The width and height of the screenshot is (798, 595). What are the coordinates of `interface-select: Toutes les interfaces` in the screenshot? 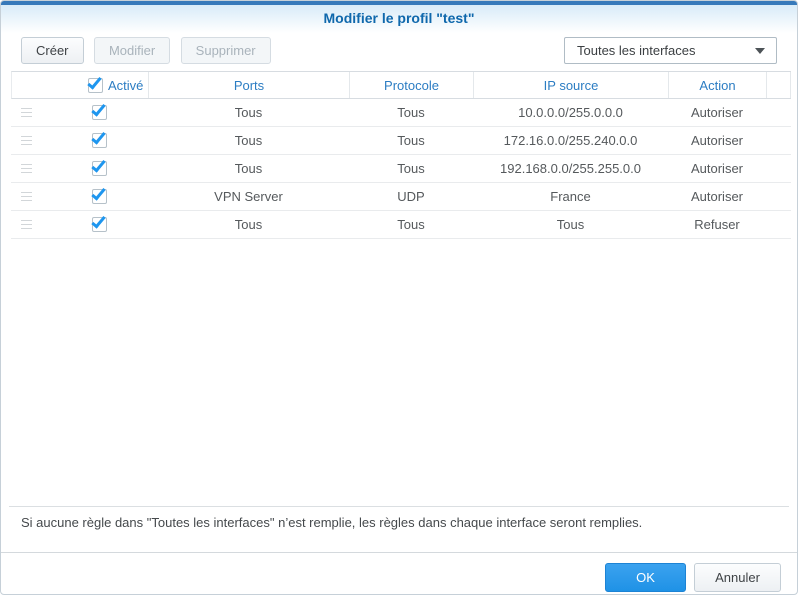 It's located at (670, 50).